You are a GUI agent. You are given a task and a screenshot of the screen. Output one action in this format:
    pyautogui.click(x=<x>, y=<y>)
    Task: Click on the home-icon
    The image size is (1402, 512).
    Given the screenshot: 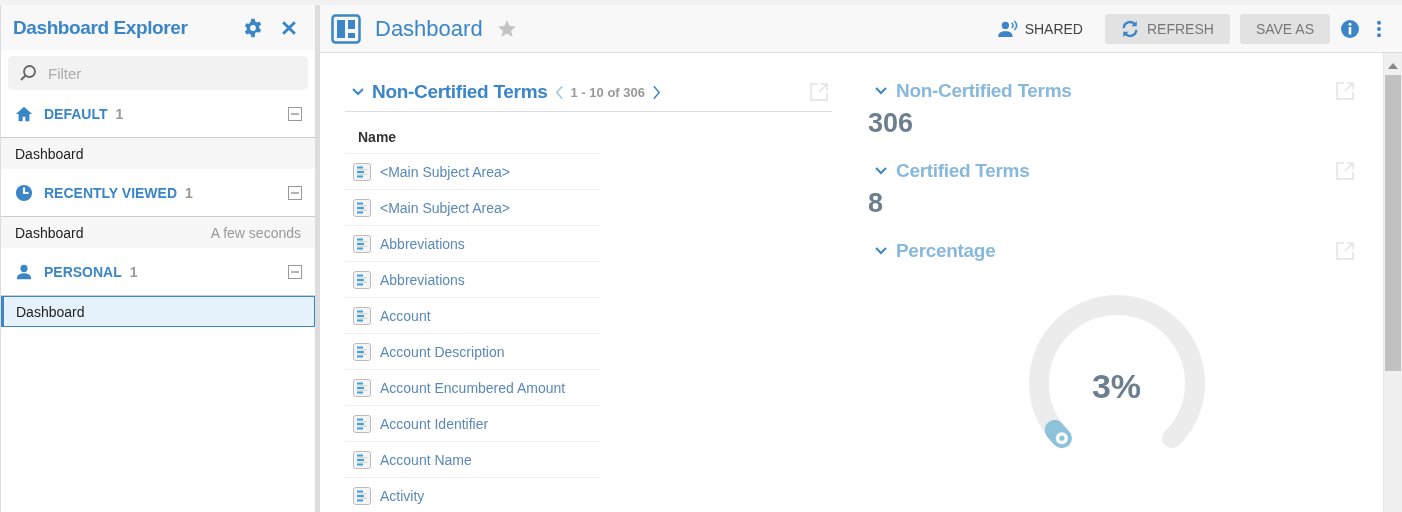 What is the action you would take?
    pyautogui.click(x=24, y=113)
    